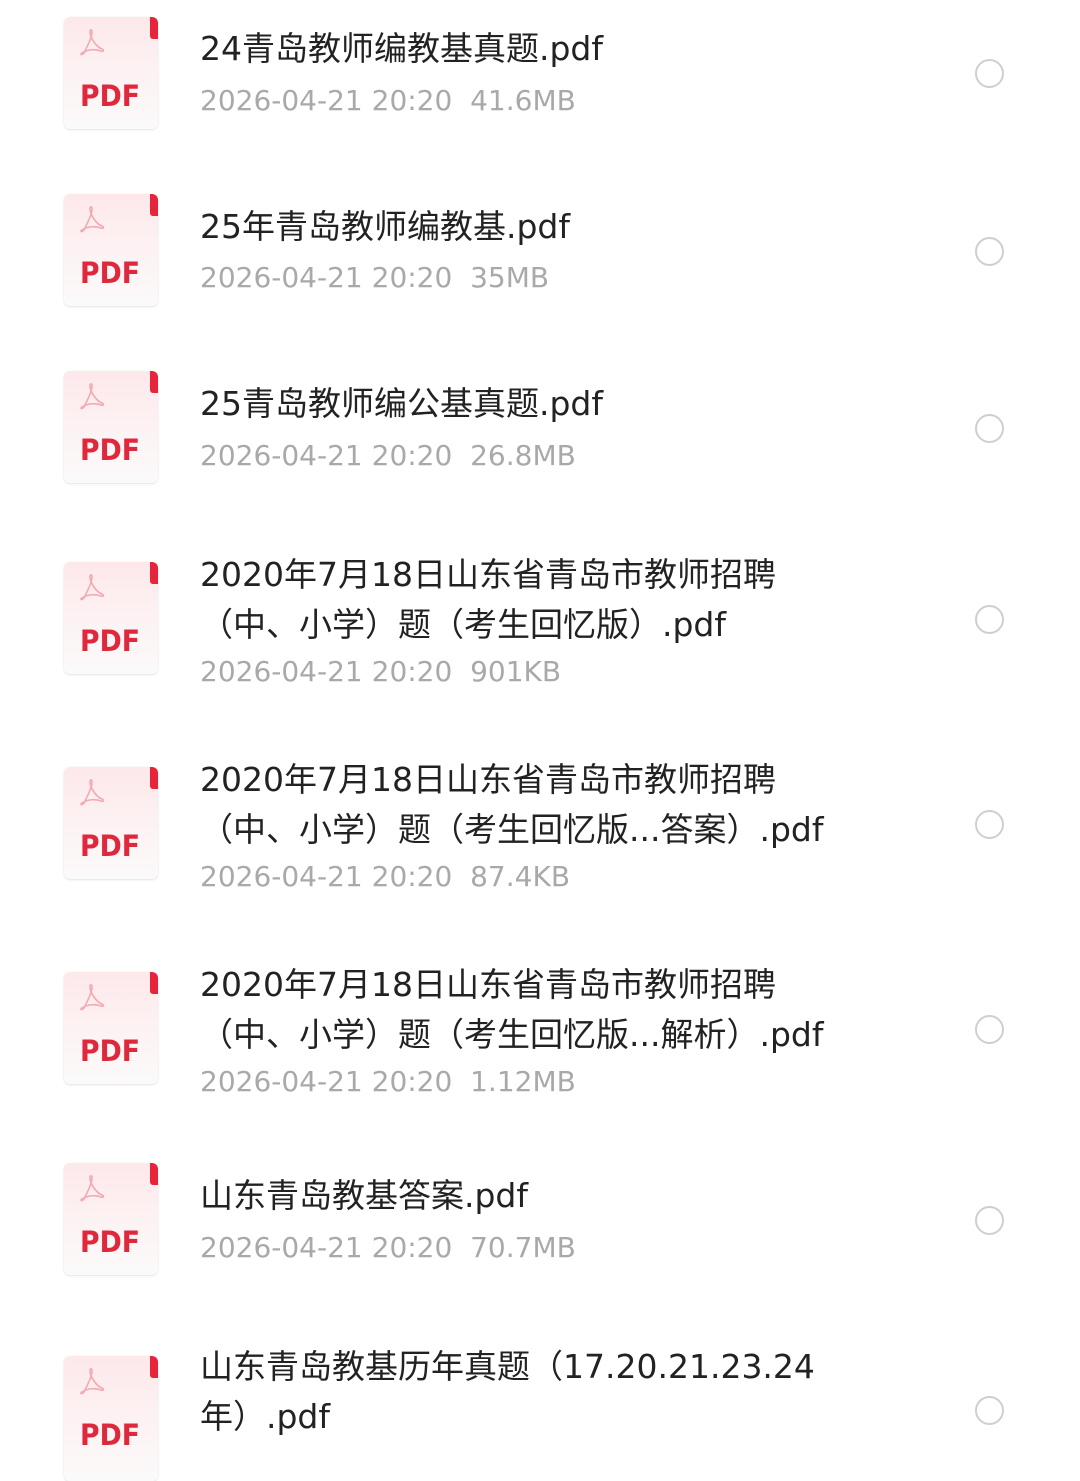 The image size is (1080, 1481). What do you see at coordinates (375, 277) in the screenshot?
I see `file-meta: 2026-04-21 20:20 35MB` at bounding box center [375, 277].